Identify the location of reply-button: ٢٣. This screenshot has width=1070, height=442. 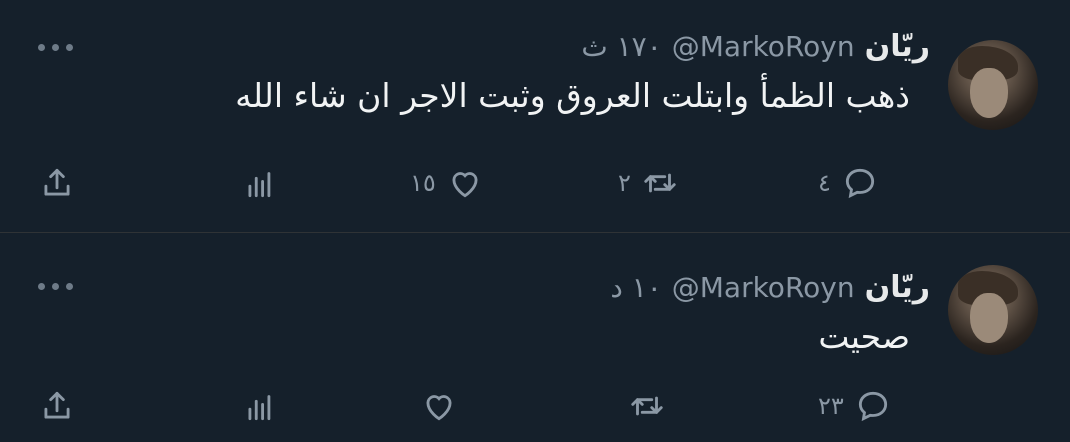
(855, 406).